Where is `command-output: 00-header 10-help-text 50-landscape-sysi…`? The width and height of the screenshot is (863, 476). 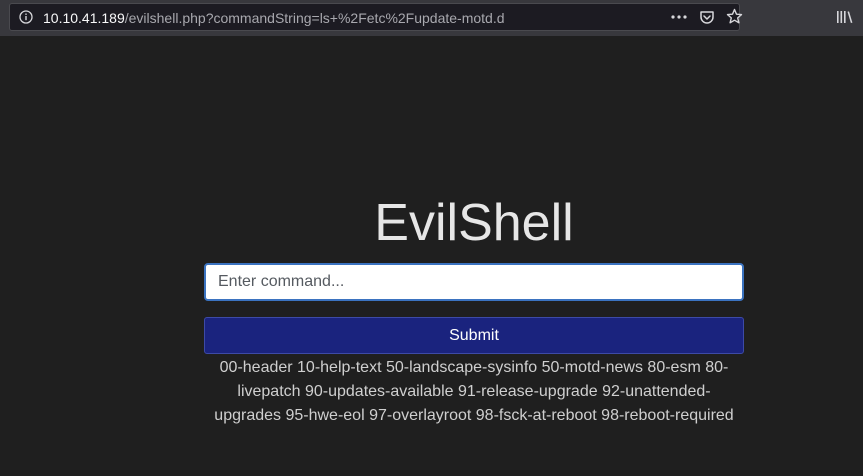
command-output: 00-header 10-help-text 50-landscape-sysi… is located at coordinates (474, 391).